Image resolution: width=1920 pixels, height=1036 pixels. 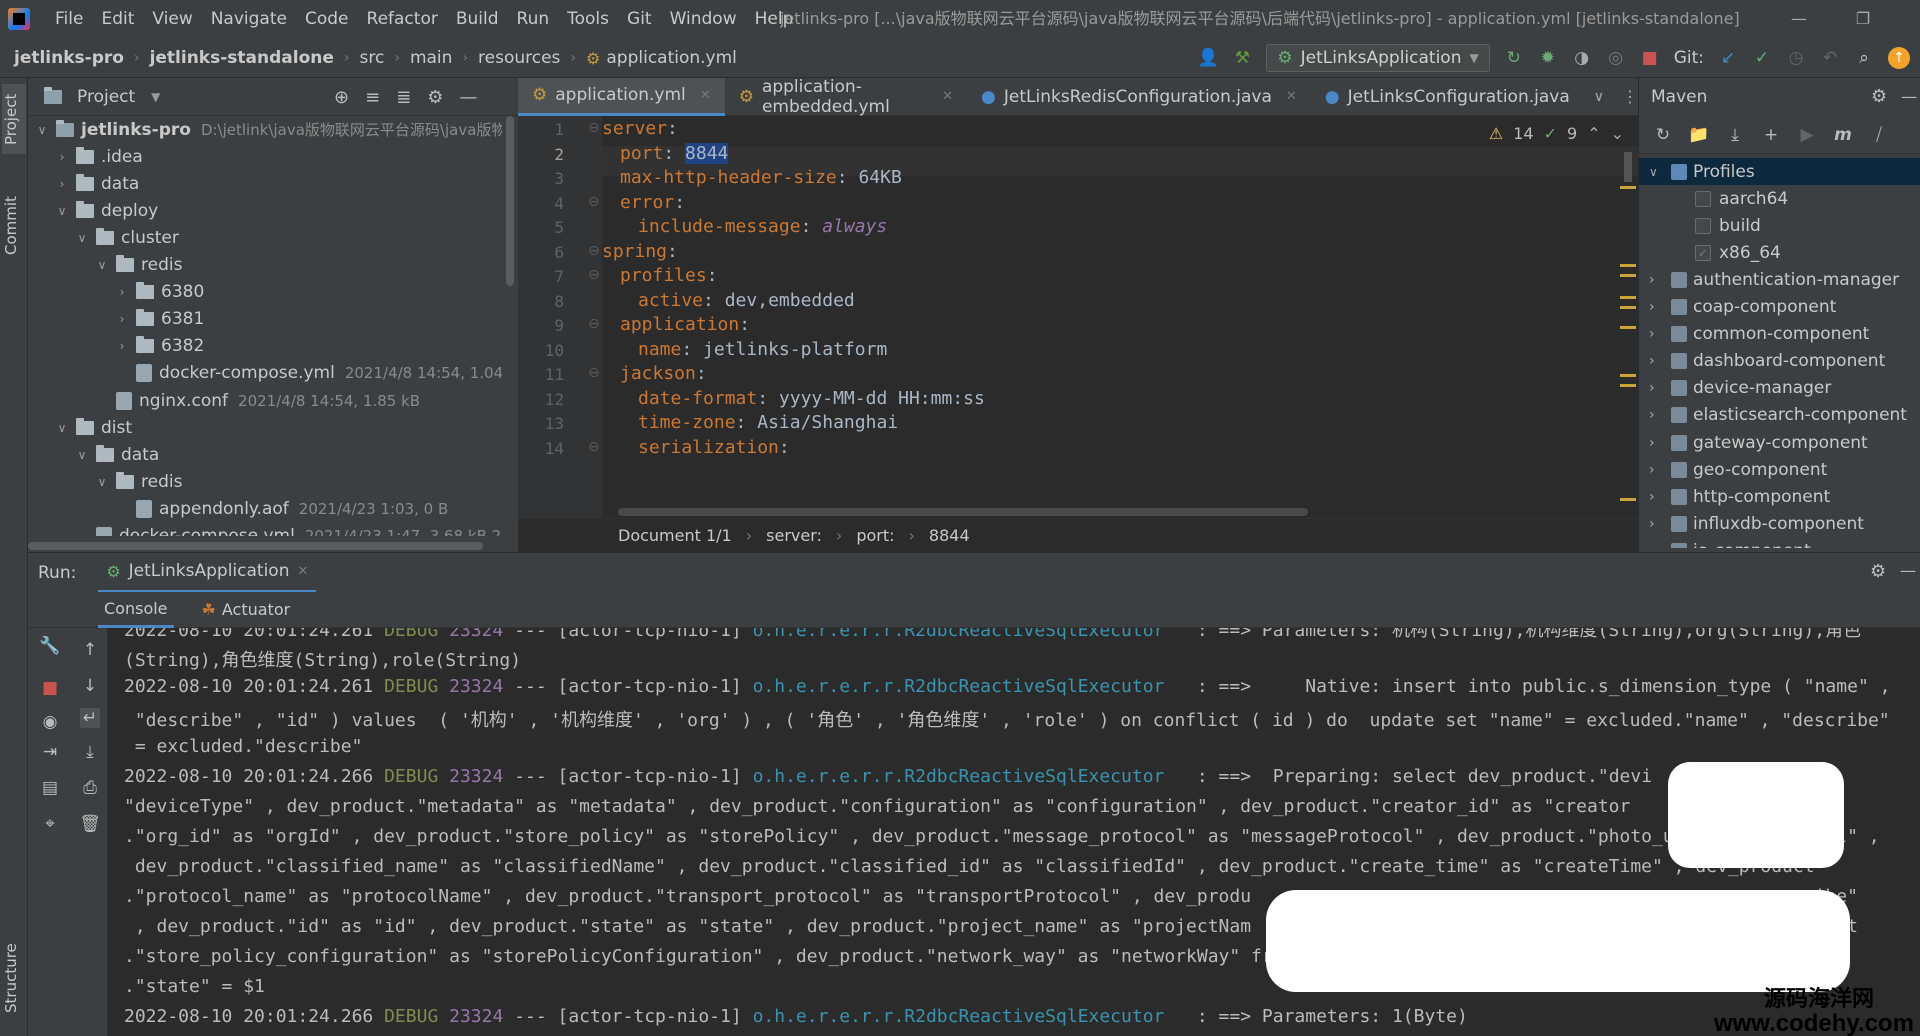 What do you see at coordinates (1582, 58) in the screenshot?
I see `coverage-icon: ◑` at bounding box center [1582, 58].